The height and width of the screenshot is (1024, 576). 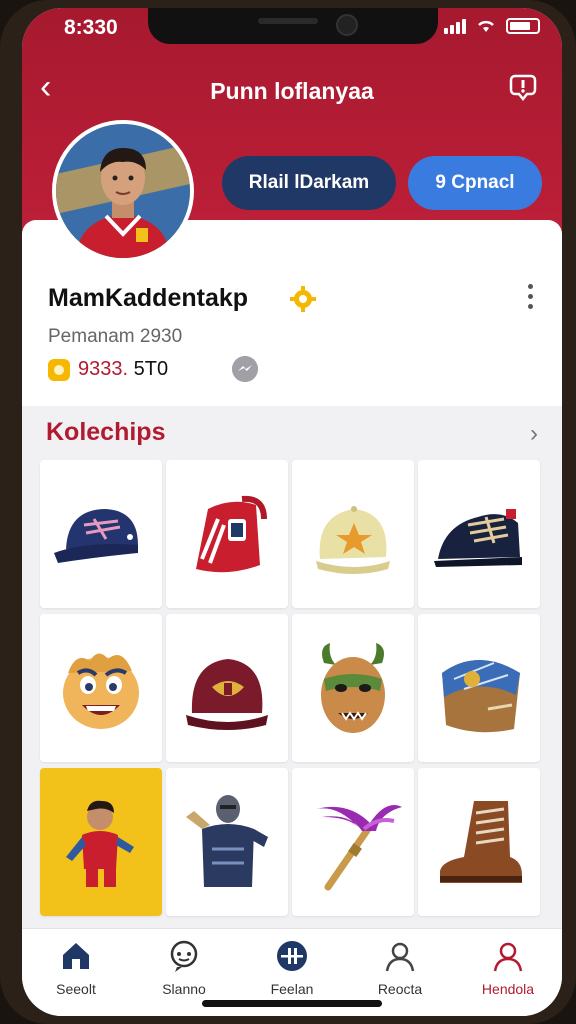 What do you see at coordinates (245, 369) in the screenshot?
I see `messenger-icon` at bounding box center [245, 369].